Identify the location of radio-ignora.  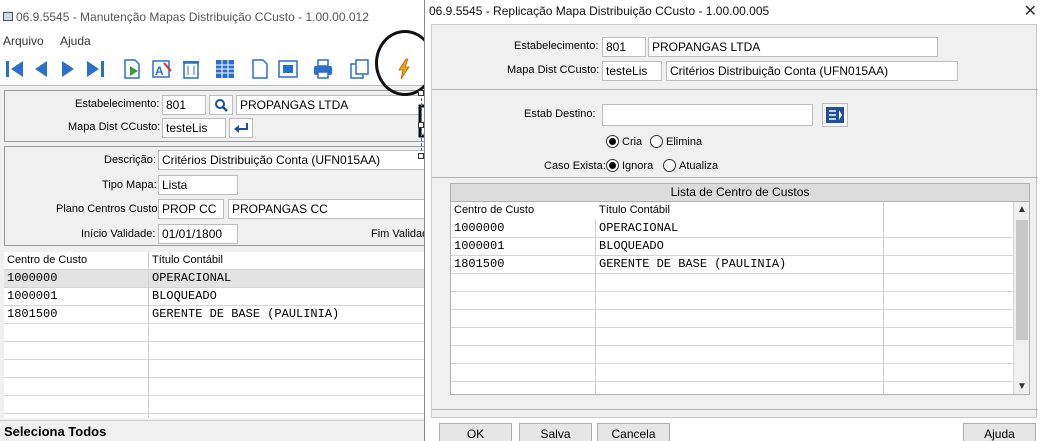
(612, 165).